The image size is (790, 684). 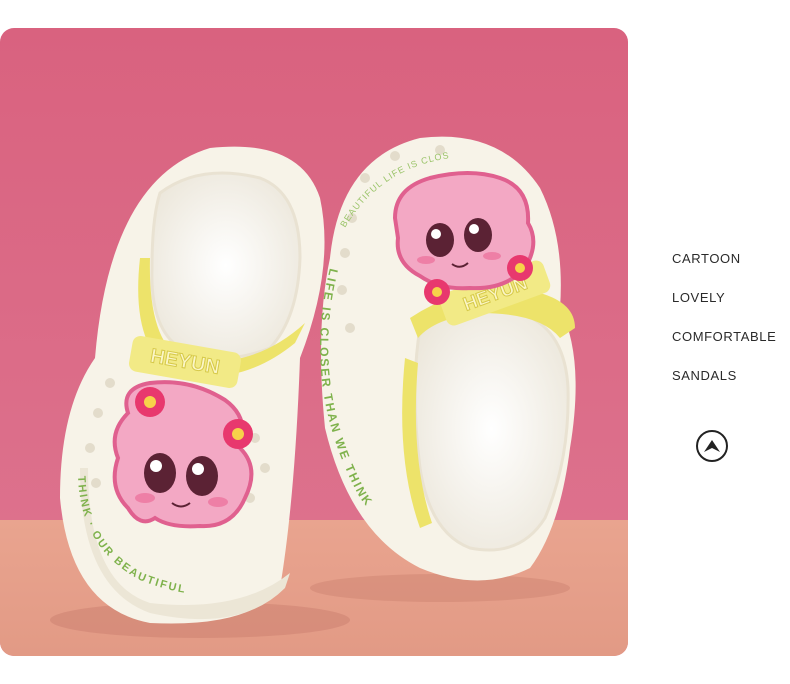 I want to click on right-flower-side, so click(x=520, y=268).